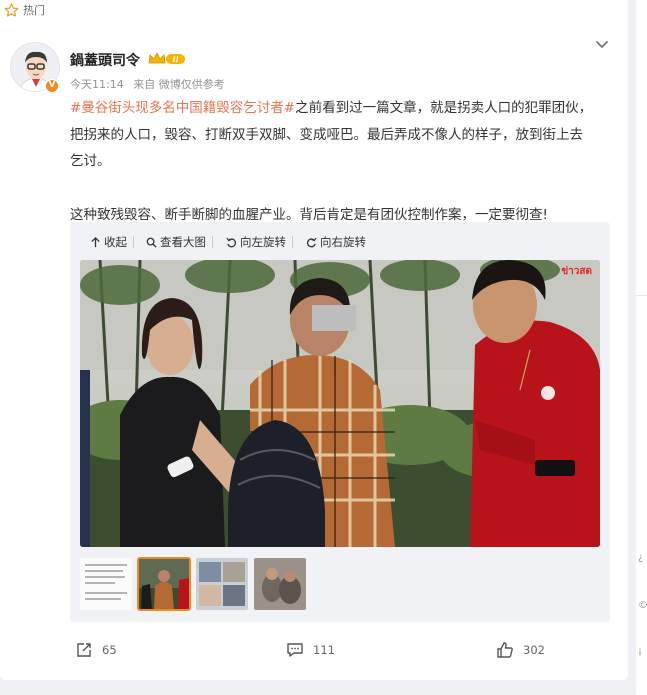 This screenshot has height=695, width=647. What do you see at coordinates (295, 650) in the screenshot?
I see `comment-icon` at bounding box center [295, 650].